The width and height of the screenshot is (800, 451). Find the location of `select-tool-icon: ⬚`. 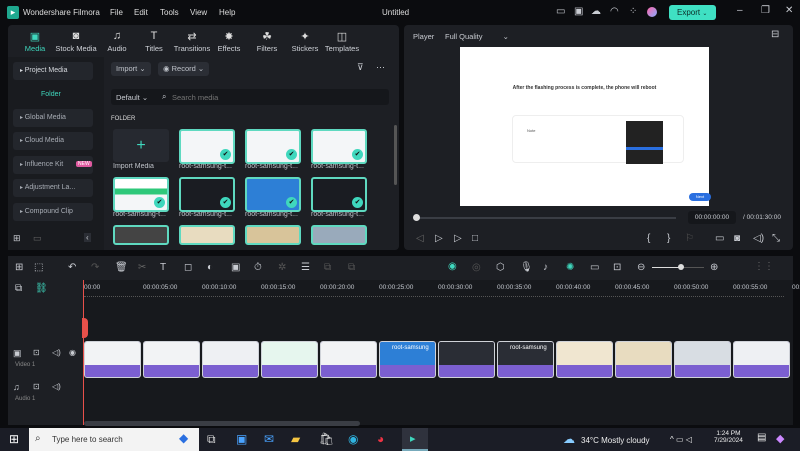

select-tool-icon: ⬚ is located at coordinates (38, 267).